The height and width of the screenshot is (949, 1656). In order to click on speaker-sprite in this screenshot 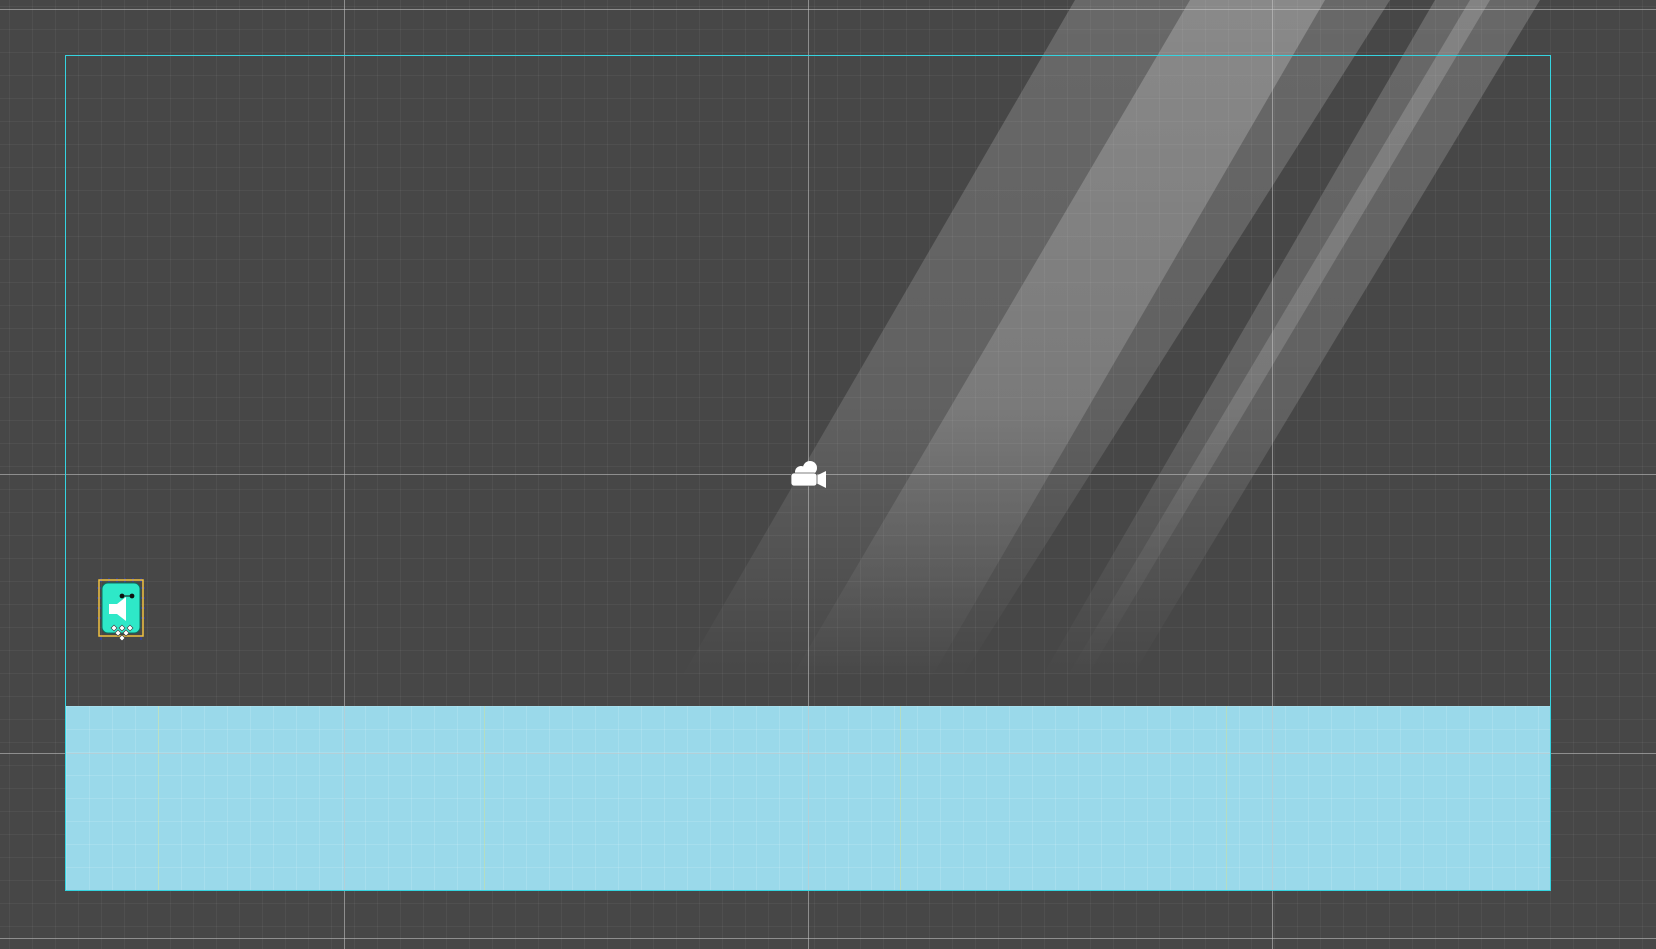, I will do `click(121, 609)`.